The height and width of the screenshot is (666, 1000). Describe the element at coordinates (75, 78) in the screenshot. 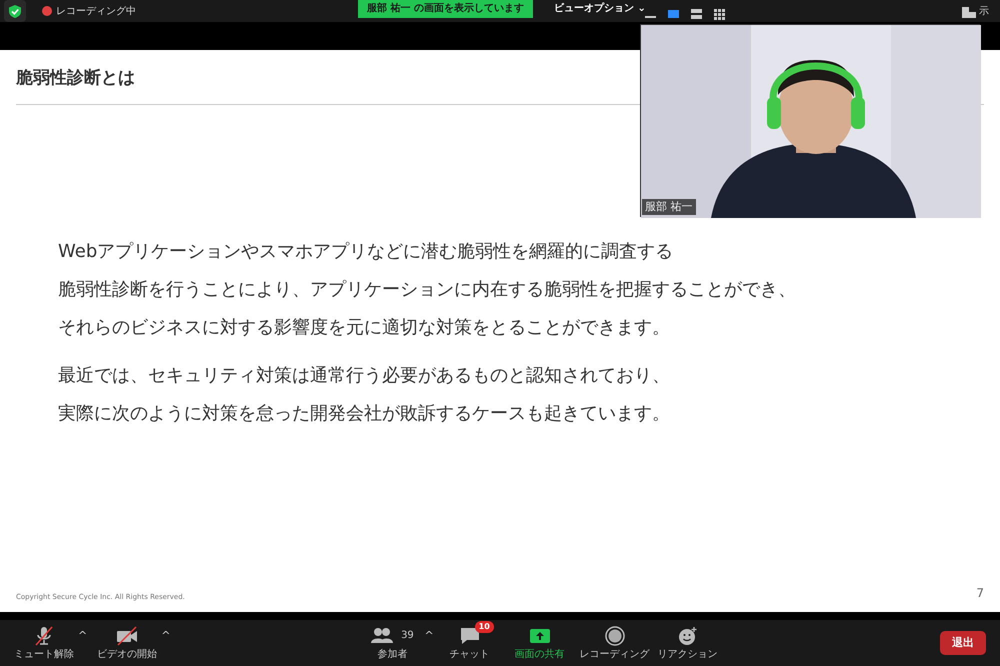

I see `slide-title: 脆弱性診断とは` at that location.